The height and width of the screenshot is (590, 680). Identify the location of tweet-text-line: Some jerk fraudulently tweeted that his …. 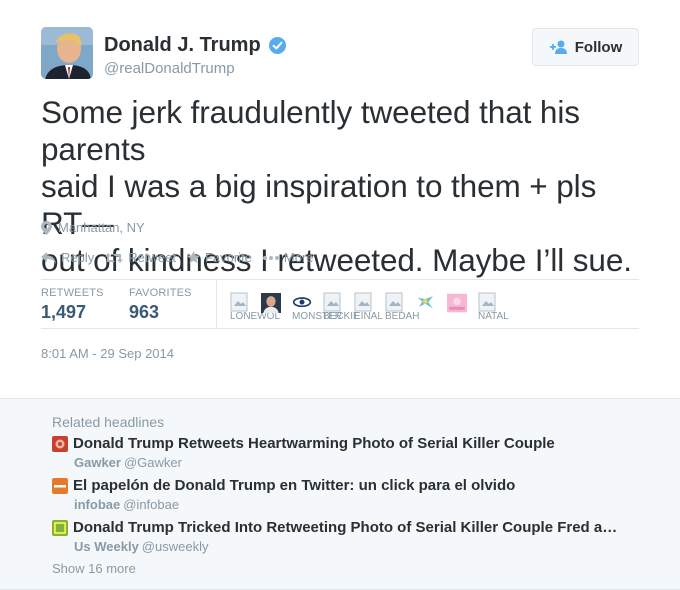
(310, 130).